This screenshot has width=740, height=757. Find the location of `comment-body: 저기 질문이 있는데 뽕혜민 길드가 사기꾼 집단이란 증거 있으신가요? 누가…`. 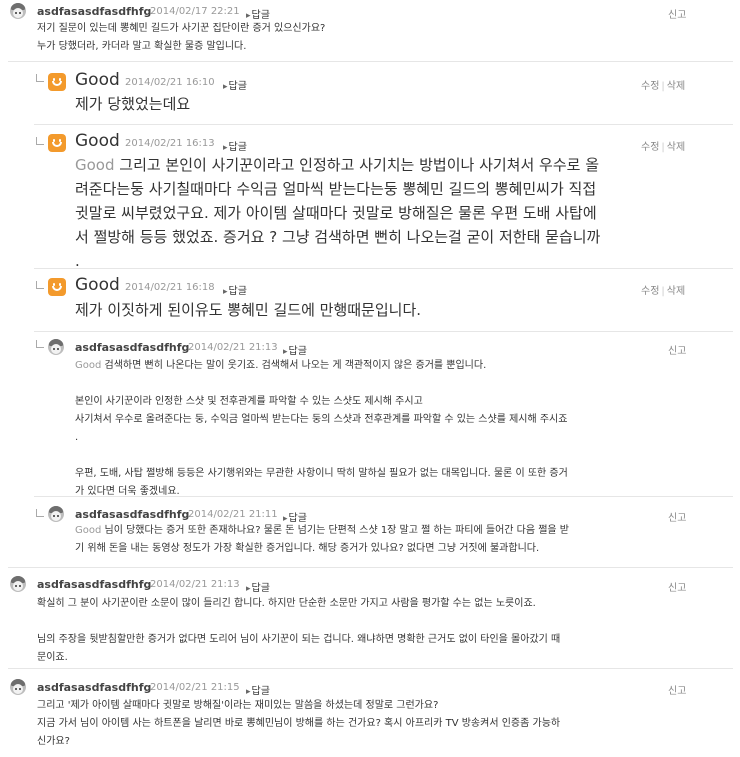

comment-body: 저기 질문이 있는데 뽕혜민 길드가 사기꾼 집단이란 증거 있으신가요? 누가… is located at coordinates (181, 37).